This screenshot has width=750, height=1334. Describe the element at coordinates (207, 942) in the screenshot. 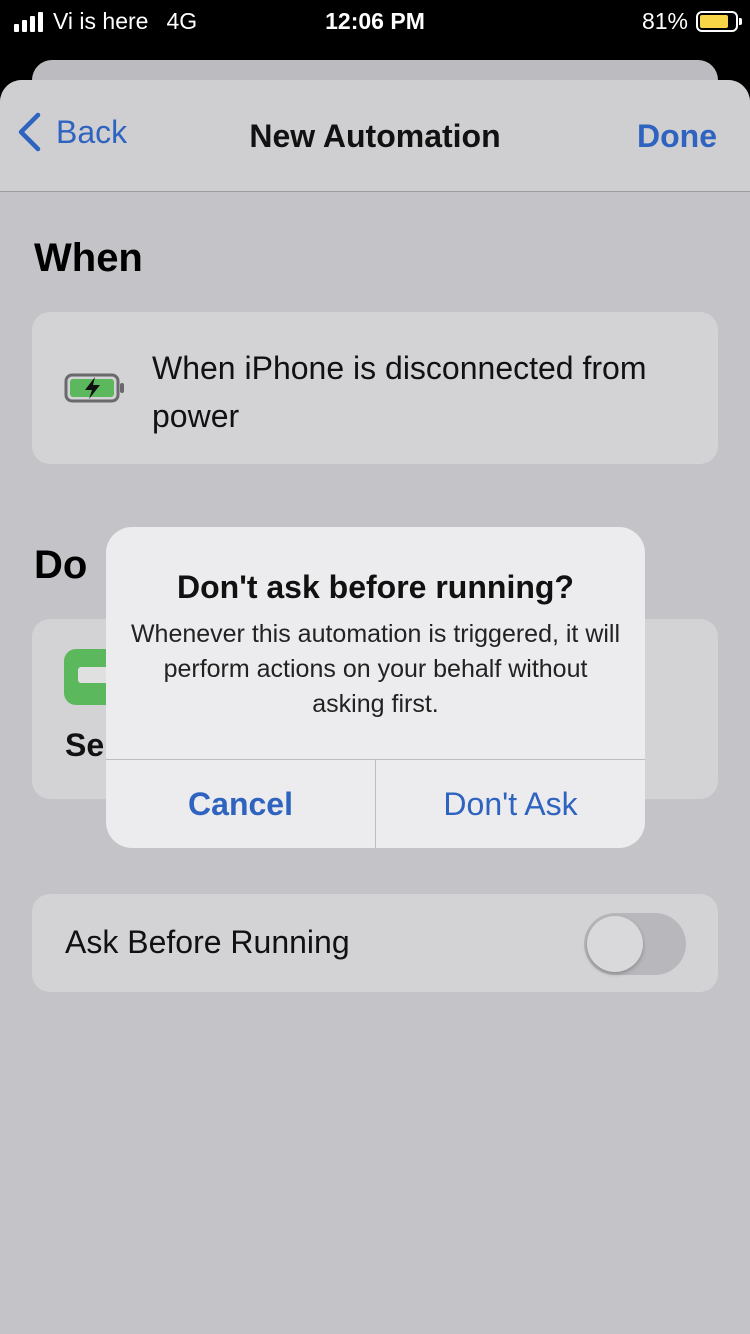

I see `ask-before-running-label: Ask Before Running` at that location.